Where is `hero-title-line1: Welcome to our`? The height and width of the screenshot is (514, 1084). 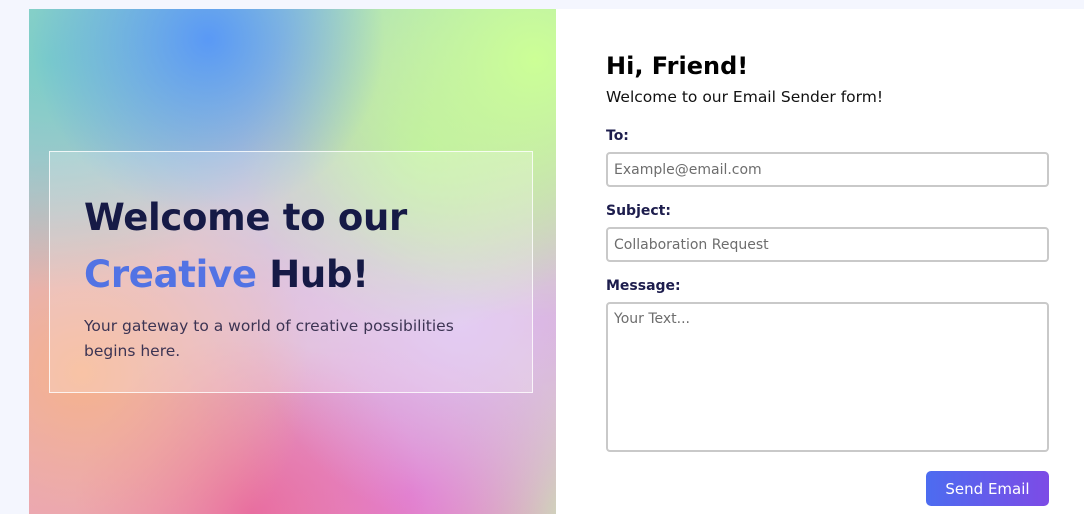
hero-title-line1: Welcome to our is located at coordinates (245, 217).